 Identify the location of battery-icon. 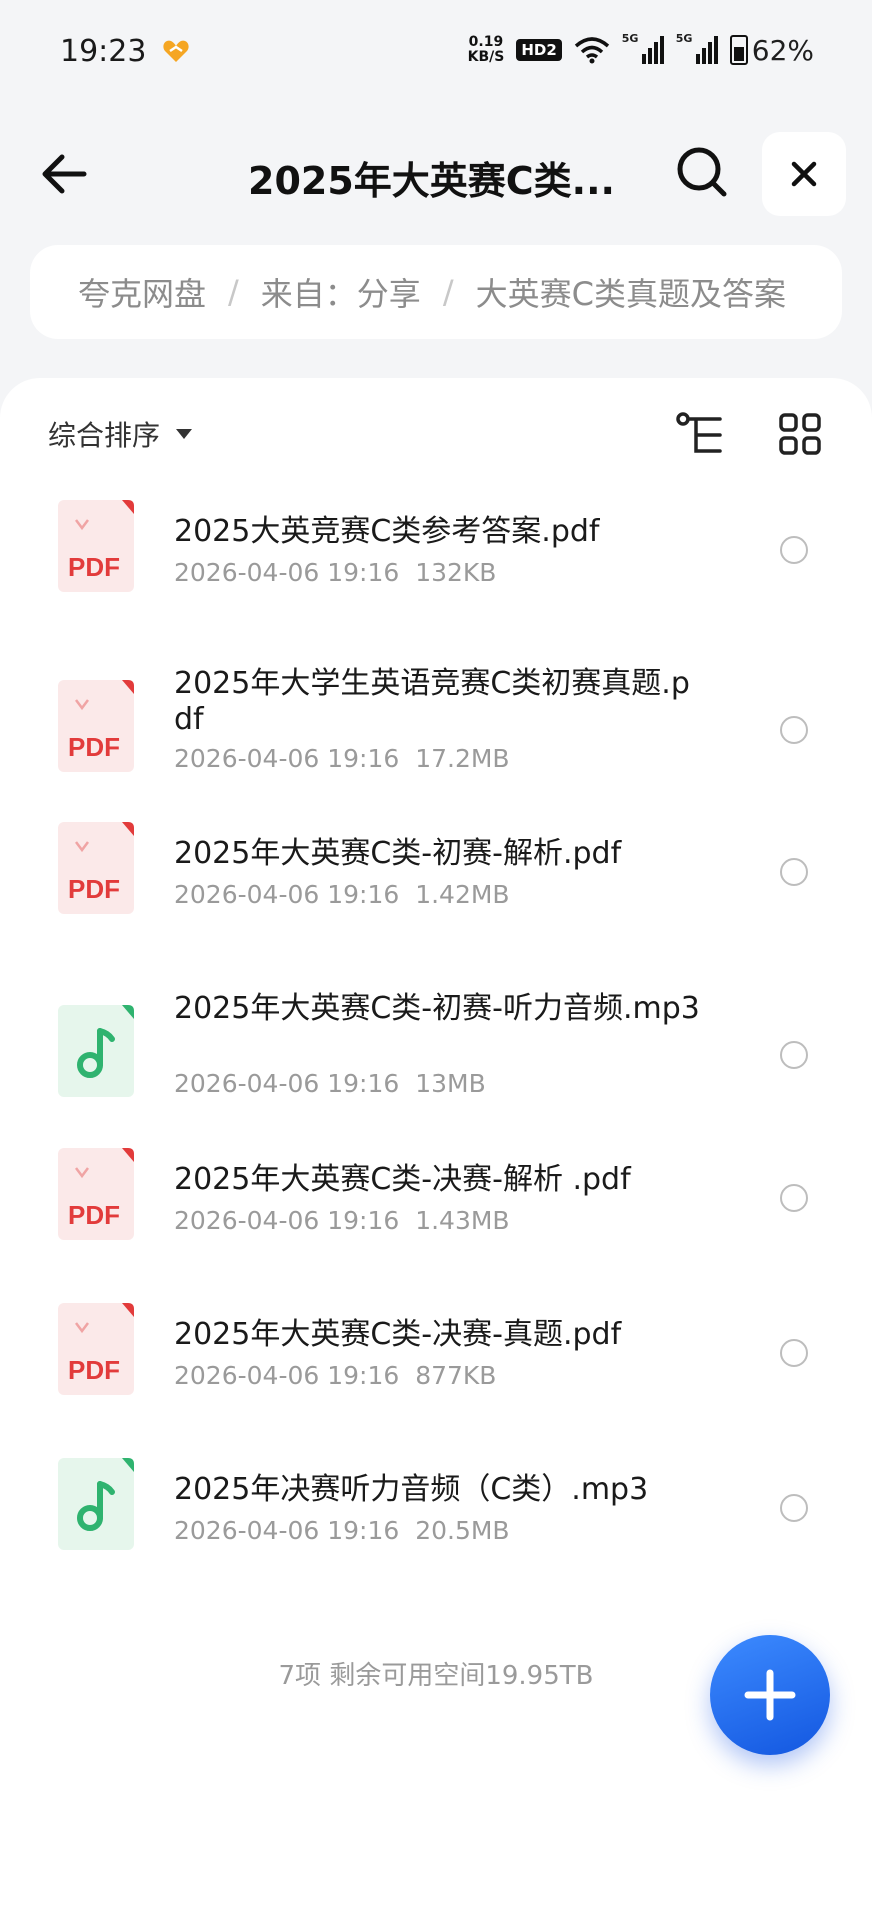
(738, 50).